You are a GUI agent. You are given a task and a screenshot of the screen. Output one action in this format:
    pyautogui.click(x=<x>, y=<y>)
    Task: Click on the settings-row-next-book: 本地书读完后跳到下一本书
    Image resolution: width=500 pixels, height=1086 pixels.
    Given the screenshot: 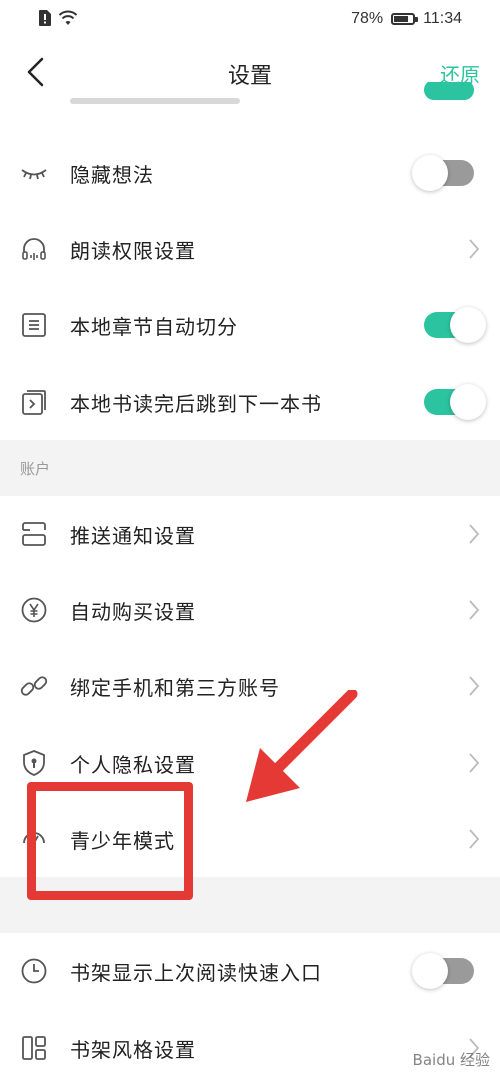 What is the action you would take?
    pyautogui.click(x=250, y=402)
    